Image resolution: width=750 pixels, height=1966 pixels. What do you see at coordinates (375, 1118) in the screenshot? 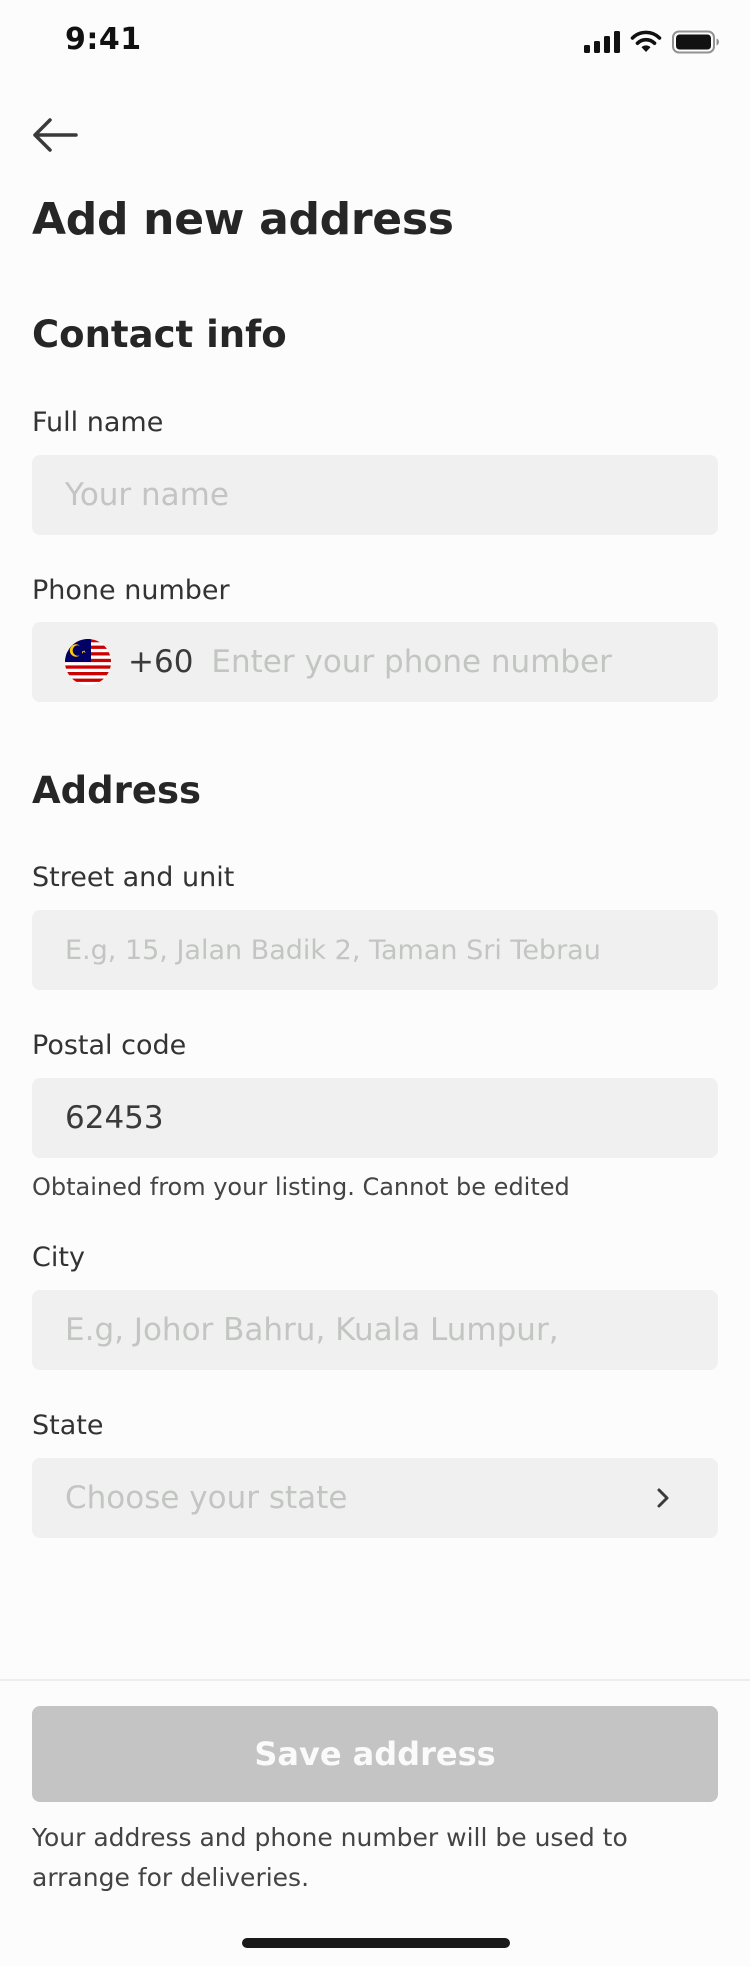
I see `postal-code-field: 62453` at bounding box center [375, 1118].